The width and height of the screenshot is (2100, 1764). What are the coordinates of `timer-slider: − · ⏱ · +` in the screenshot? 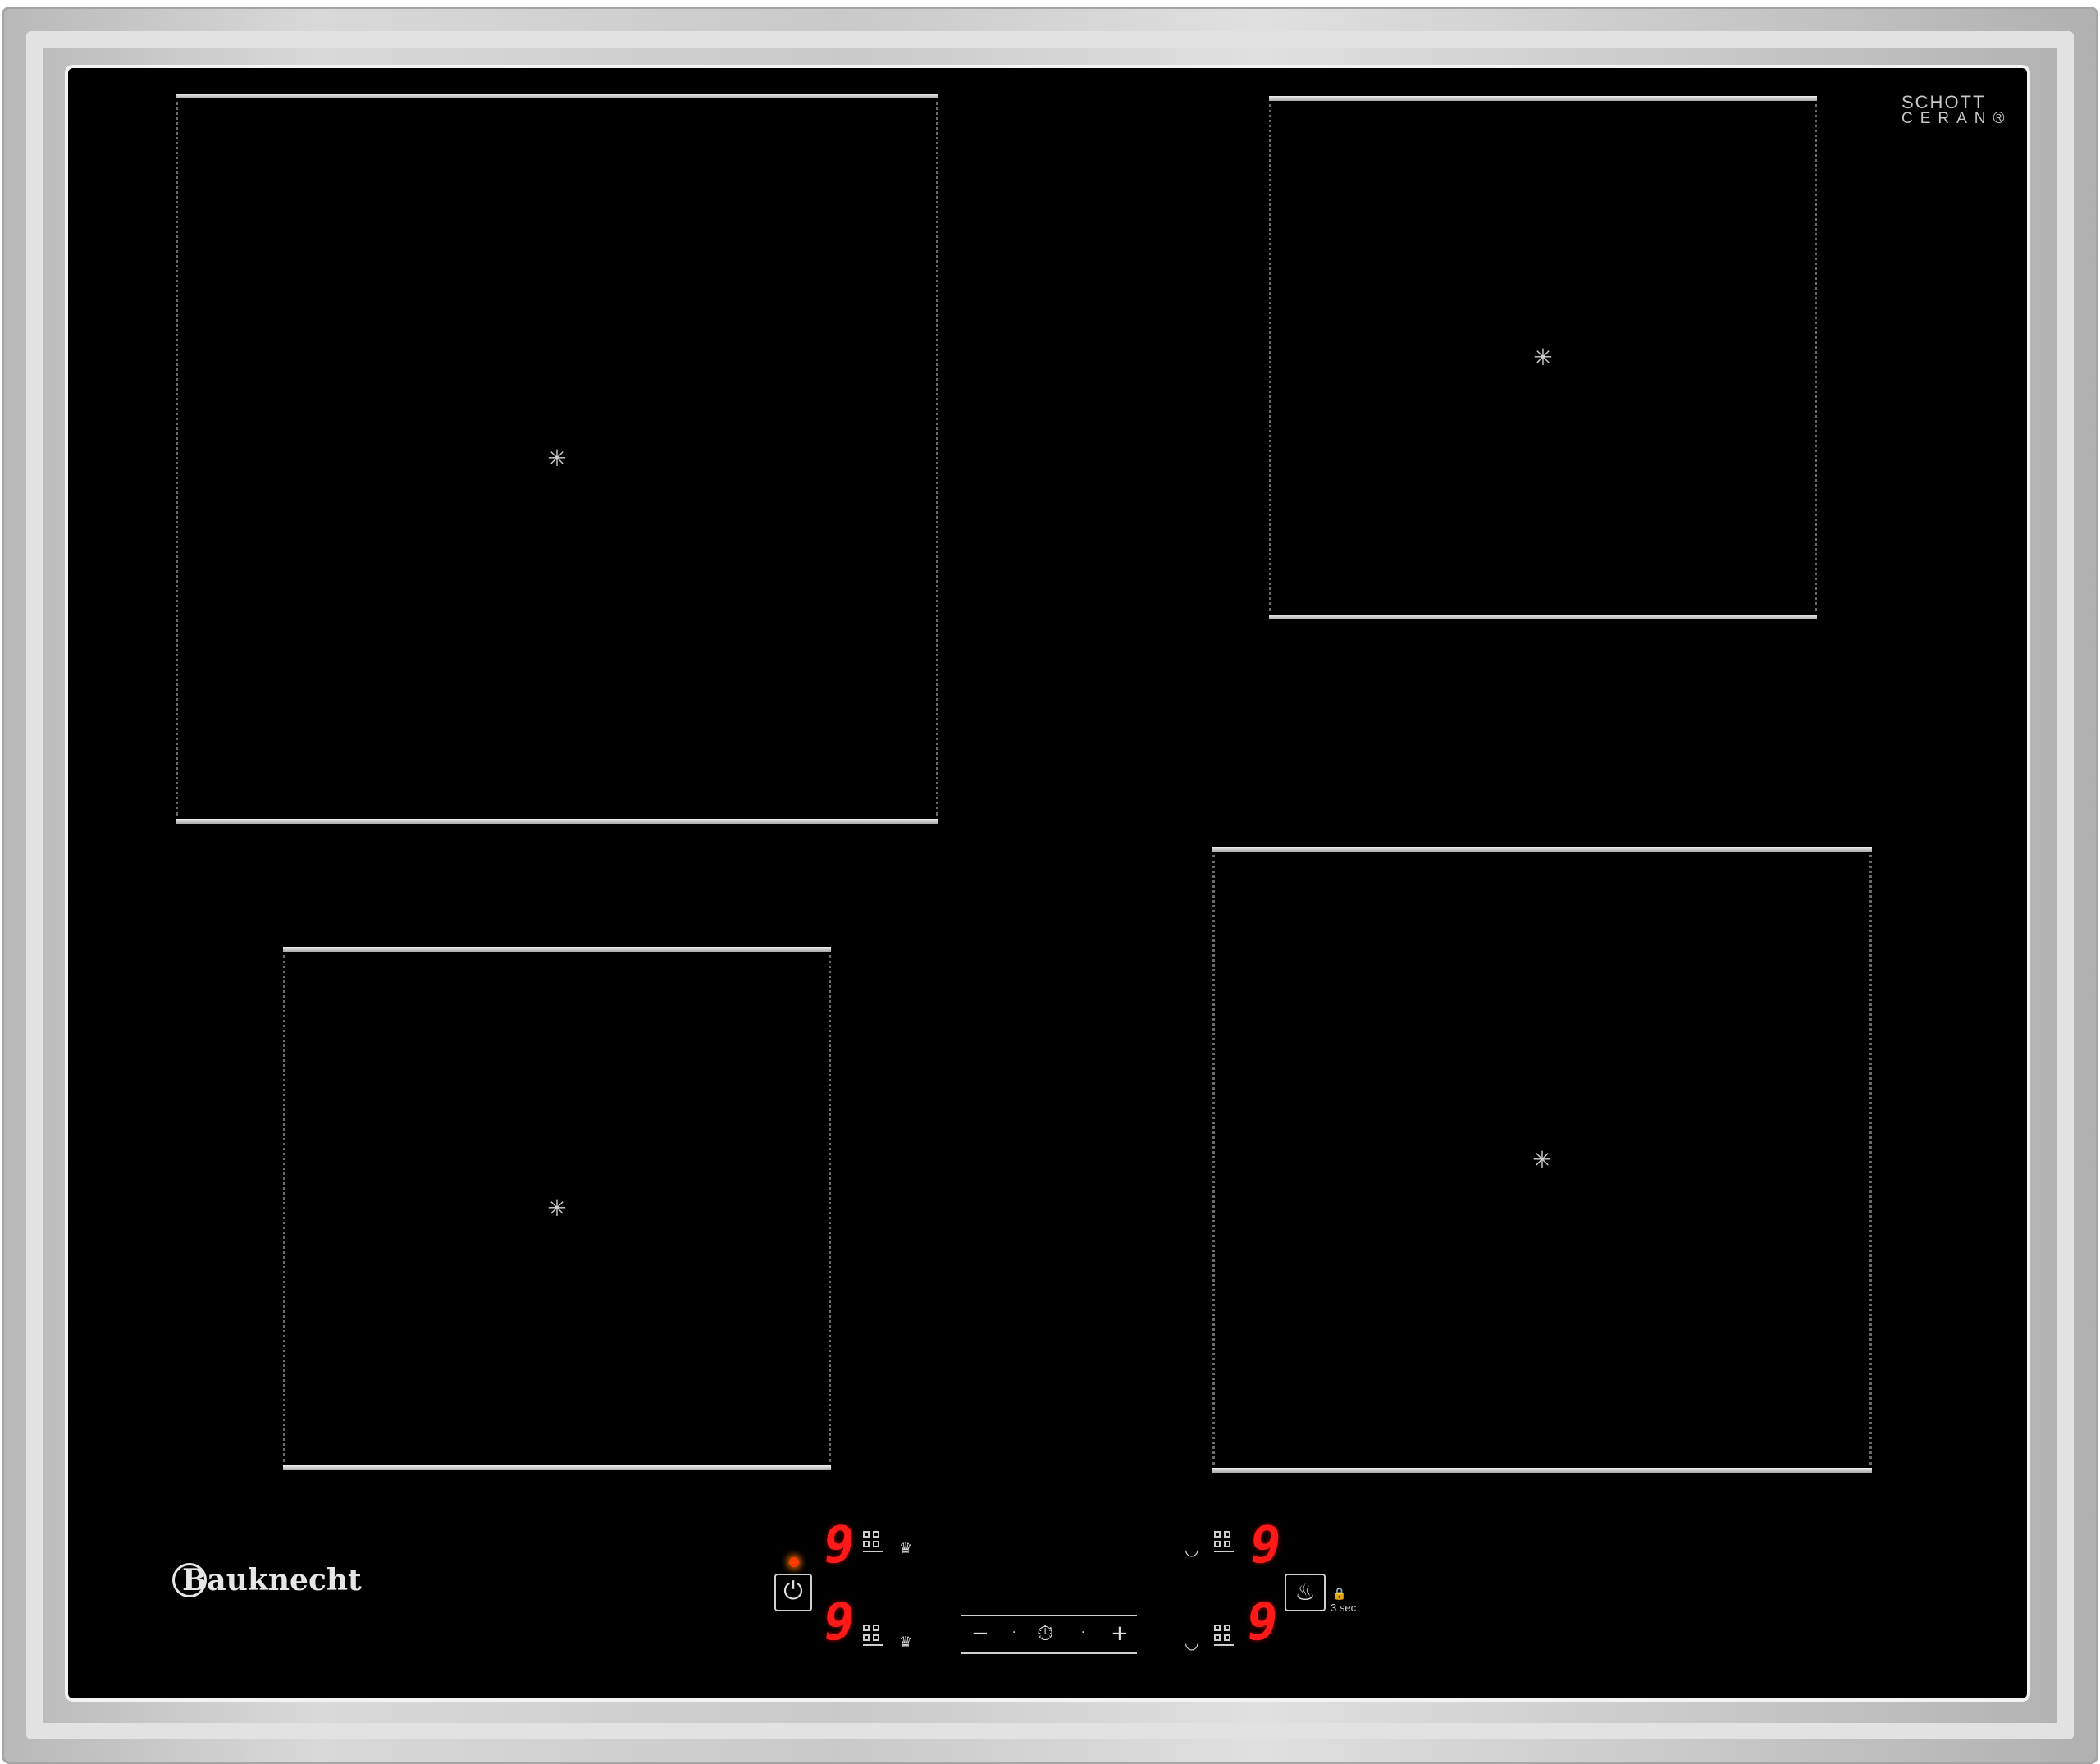 It's located at (1049, 1634).